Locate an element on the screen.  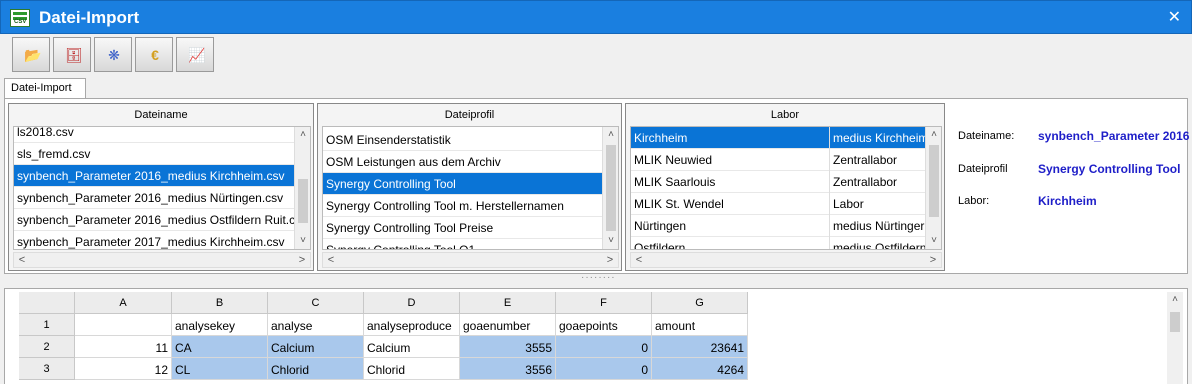
labor-row: MLIK St. Wendel Labor is located at coordinates (779, 204).